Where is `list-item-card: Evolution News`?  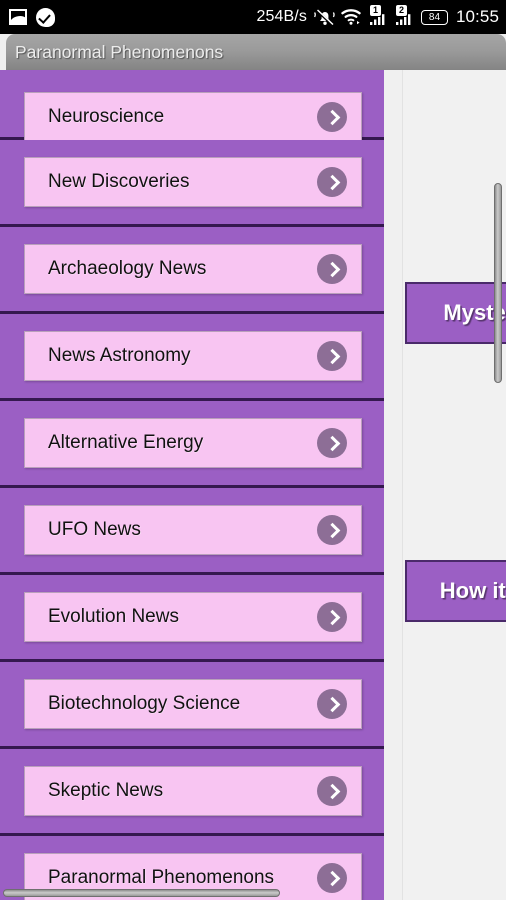
list-item-card: Evolution News is located at coordinates (193, 617).